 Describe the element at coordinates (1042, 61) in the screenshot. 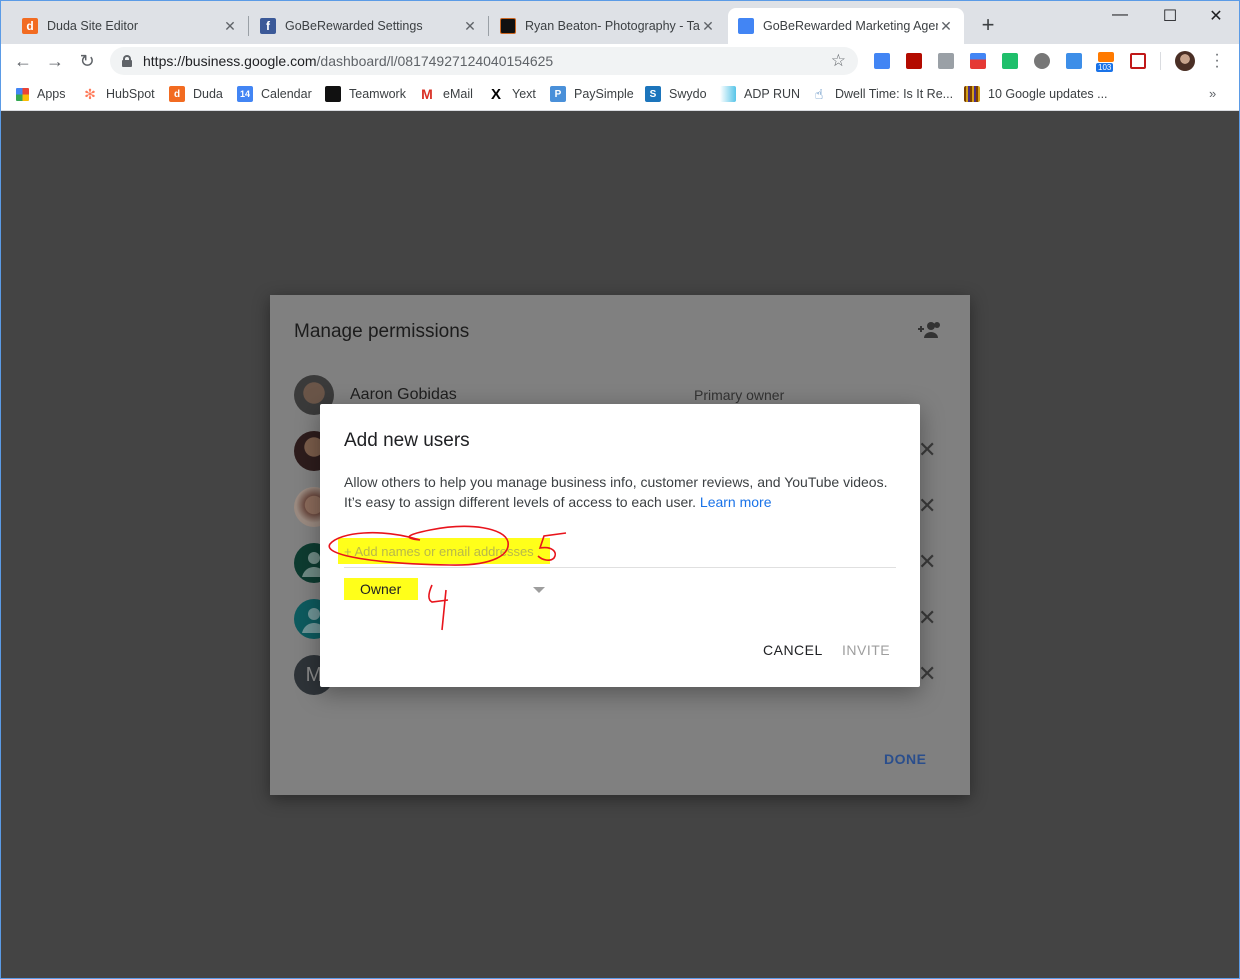

I see `film-reel-icon` at that location.